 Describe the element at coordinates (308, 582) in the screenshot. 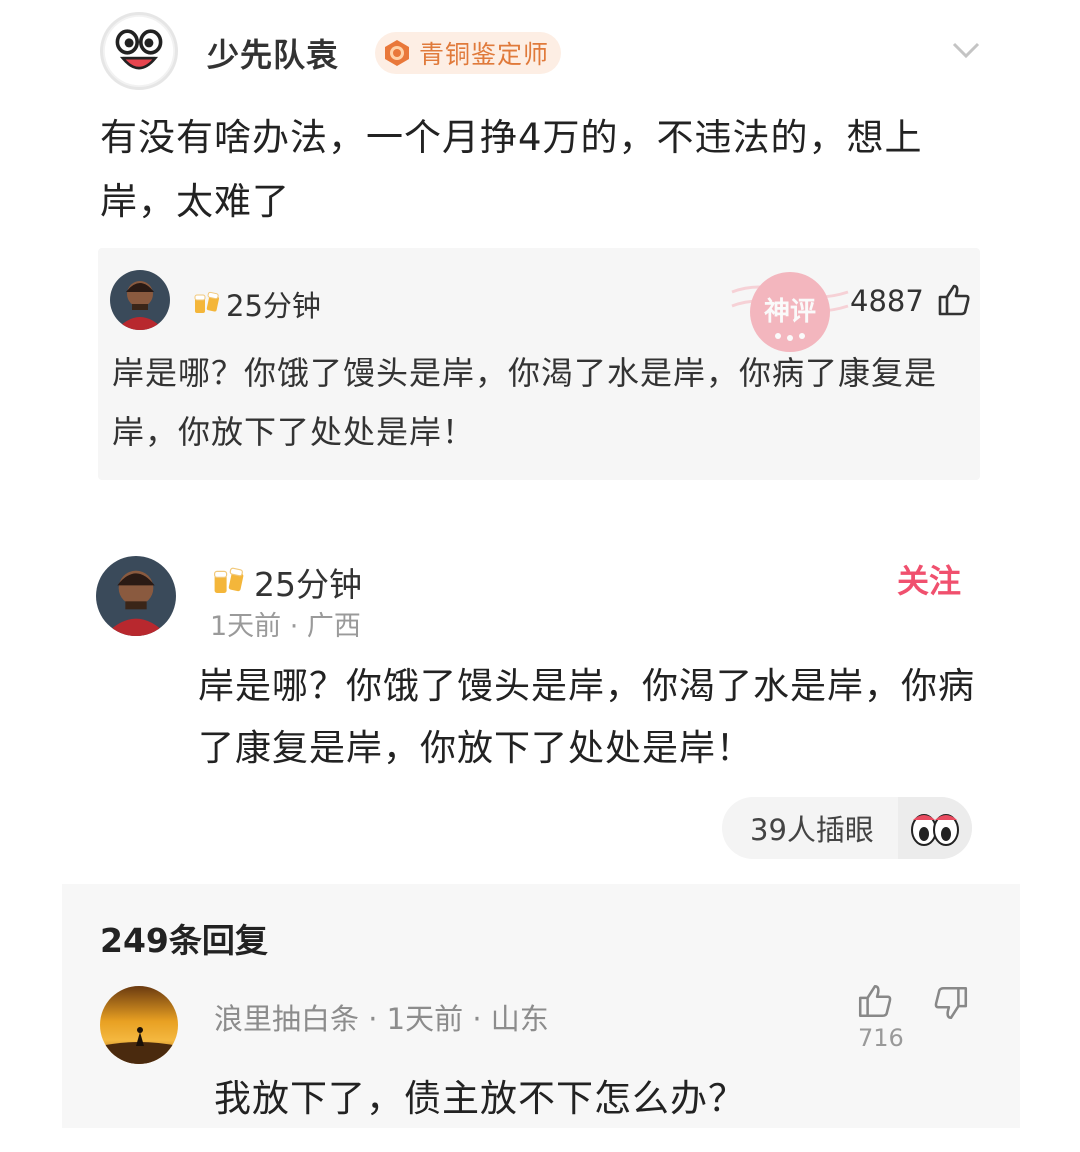

I see `comment-author-name: 25分钟` at that location.